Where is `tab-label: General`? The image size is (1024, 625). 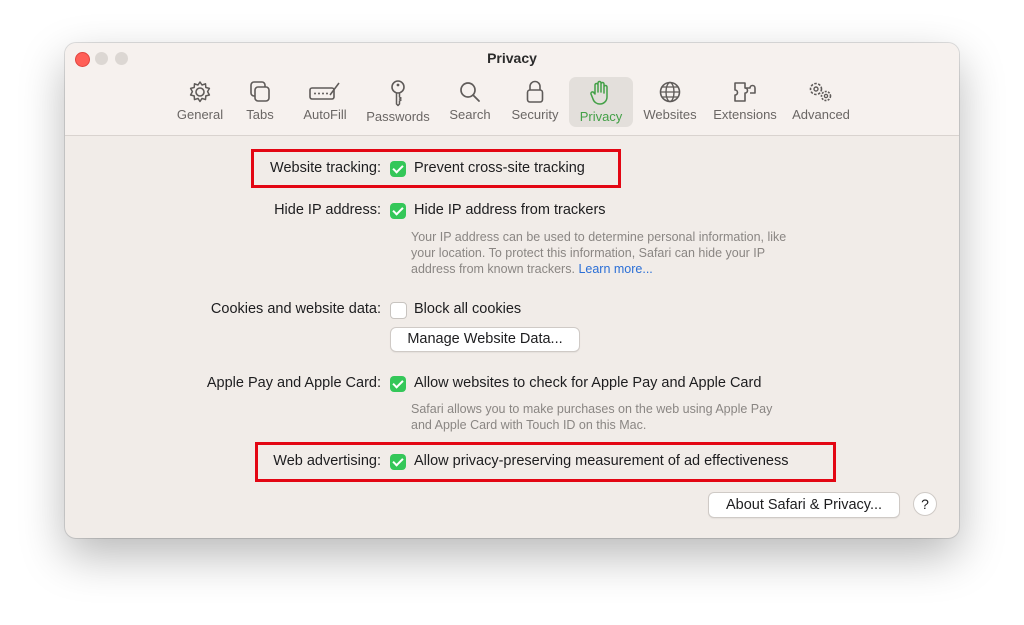 tab-label: General is located at coordinates (200, 114).